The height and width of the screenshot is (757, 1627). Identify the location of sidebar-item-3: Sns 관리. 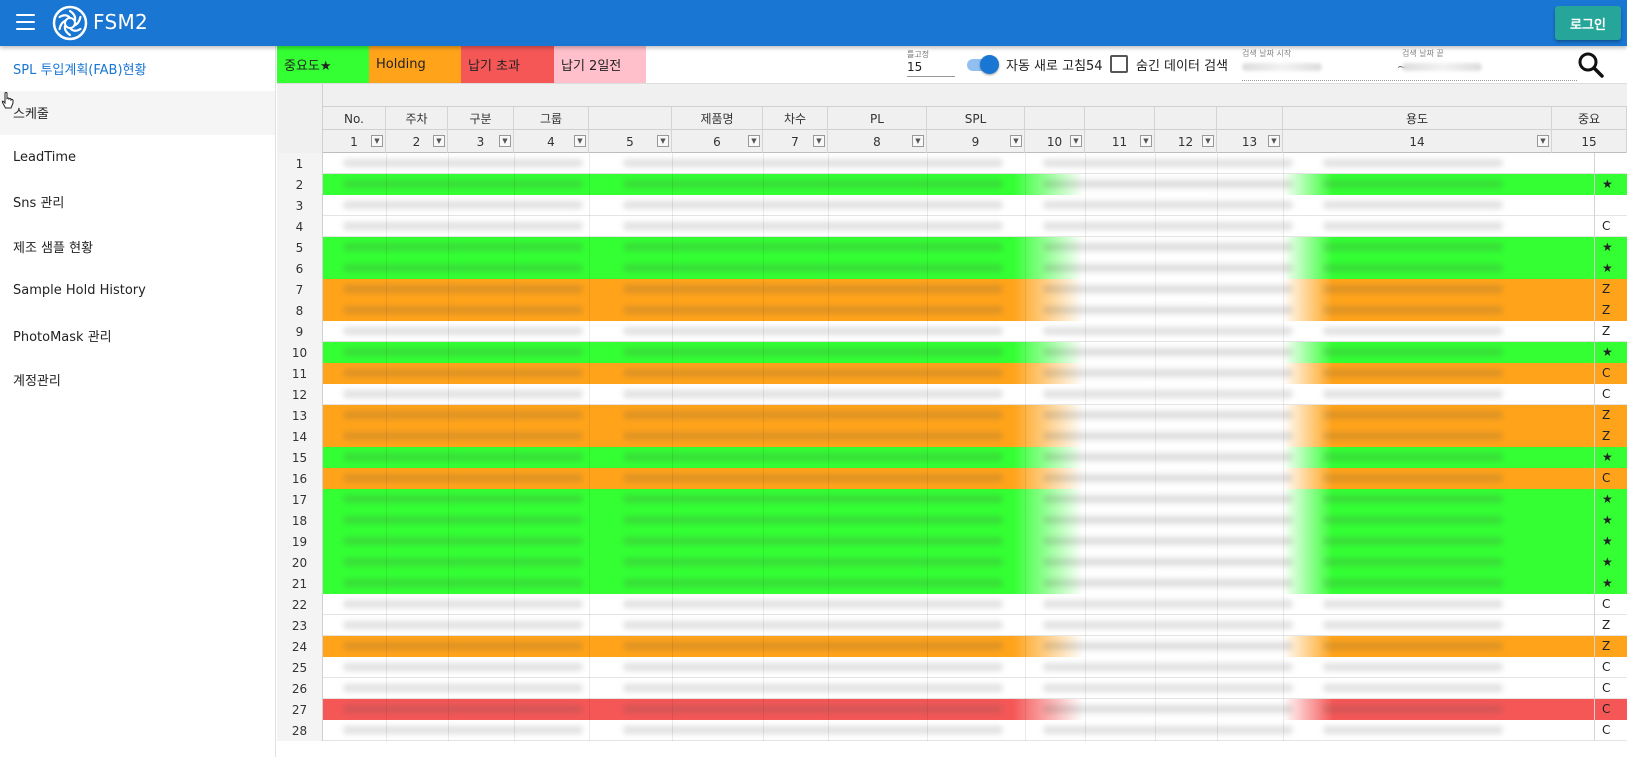
(137, 202).